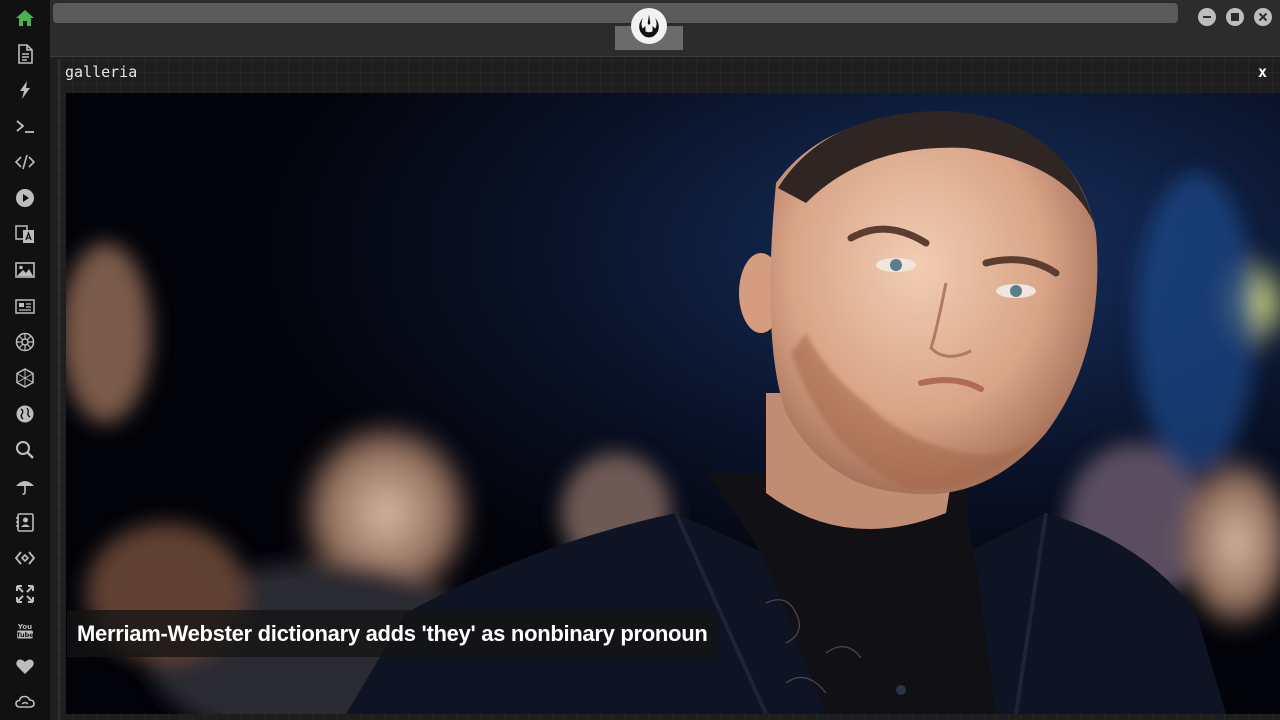  What do you see at coordinates (1235, 17) in the screenshot?
I see `maximize-button` at bounding box center [1235, 17].